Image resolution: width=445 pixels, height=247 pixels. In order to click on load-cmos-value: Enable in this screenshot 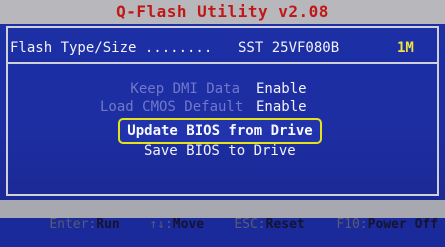, I will do `click(281, 107)`.